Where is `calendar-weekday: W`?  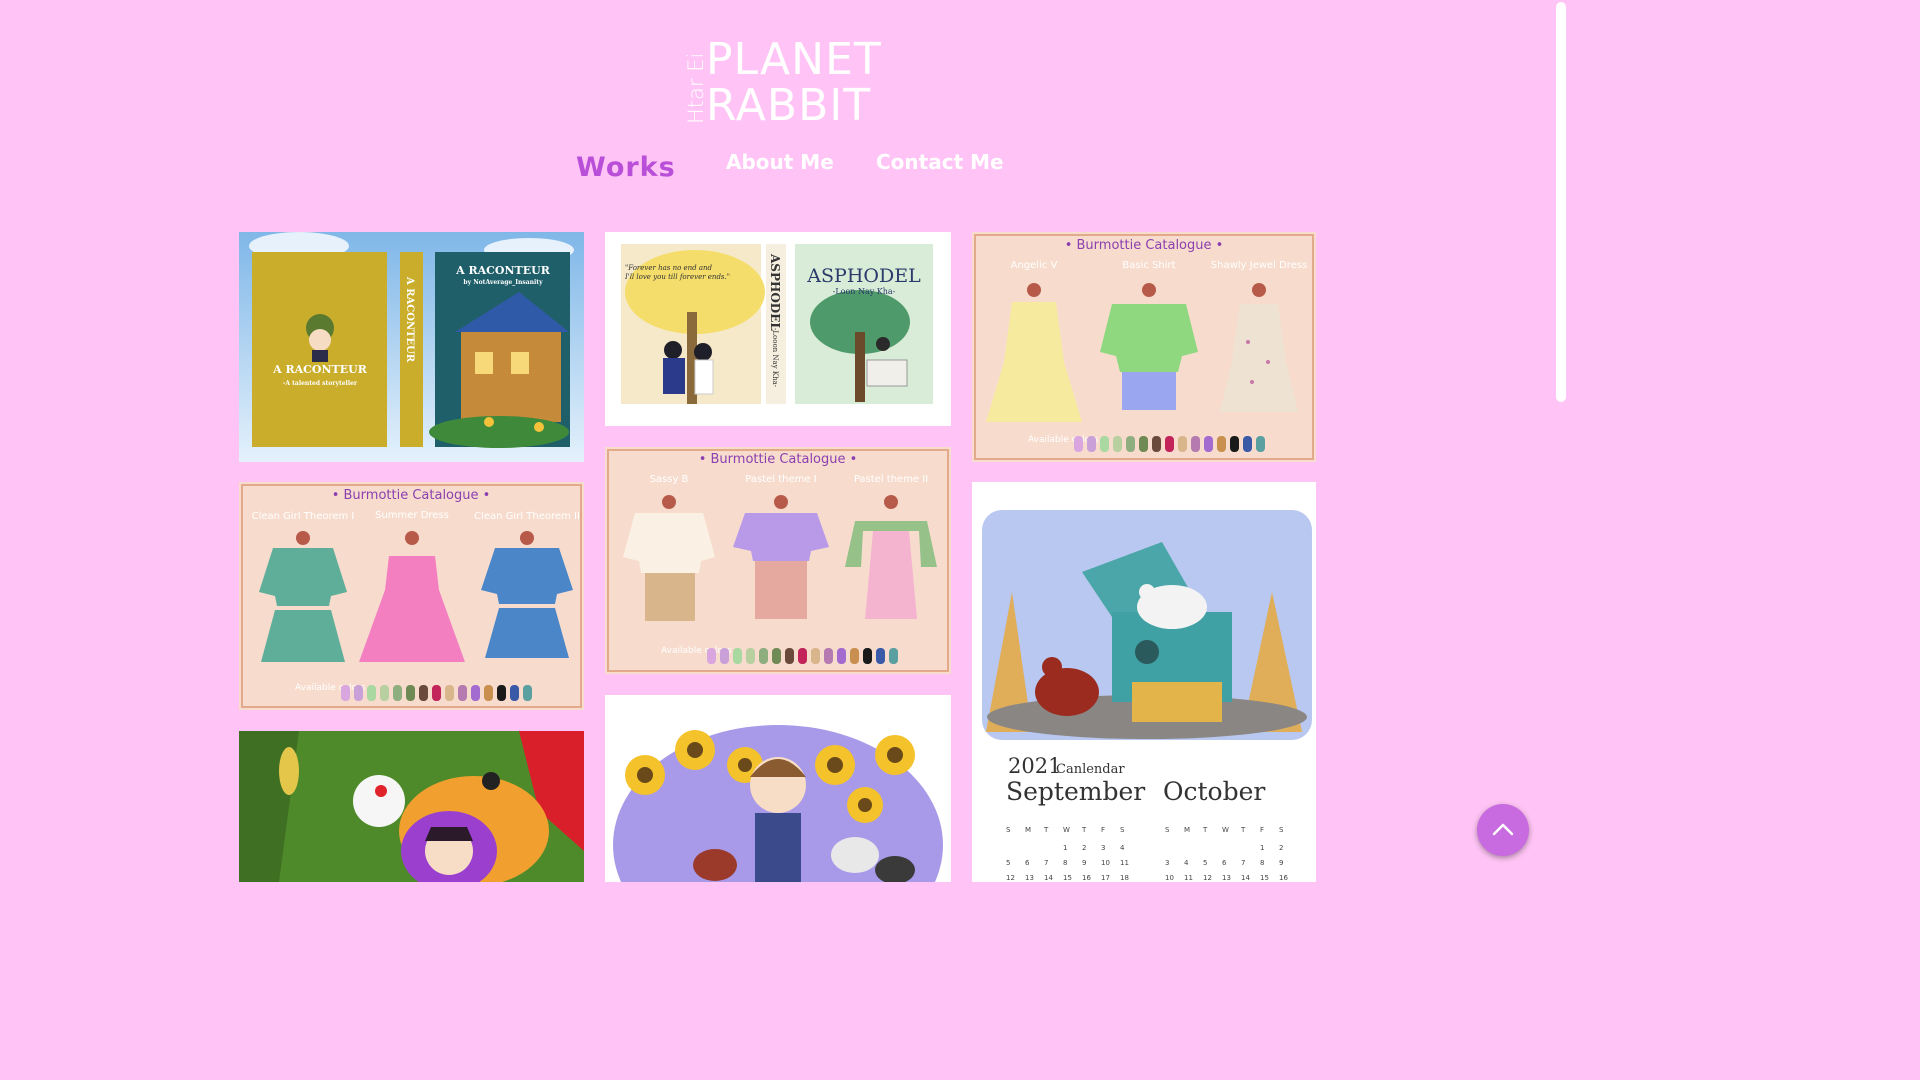
calendar-weekday: W is located at coordinates (1225, 830).